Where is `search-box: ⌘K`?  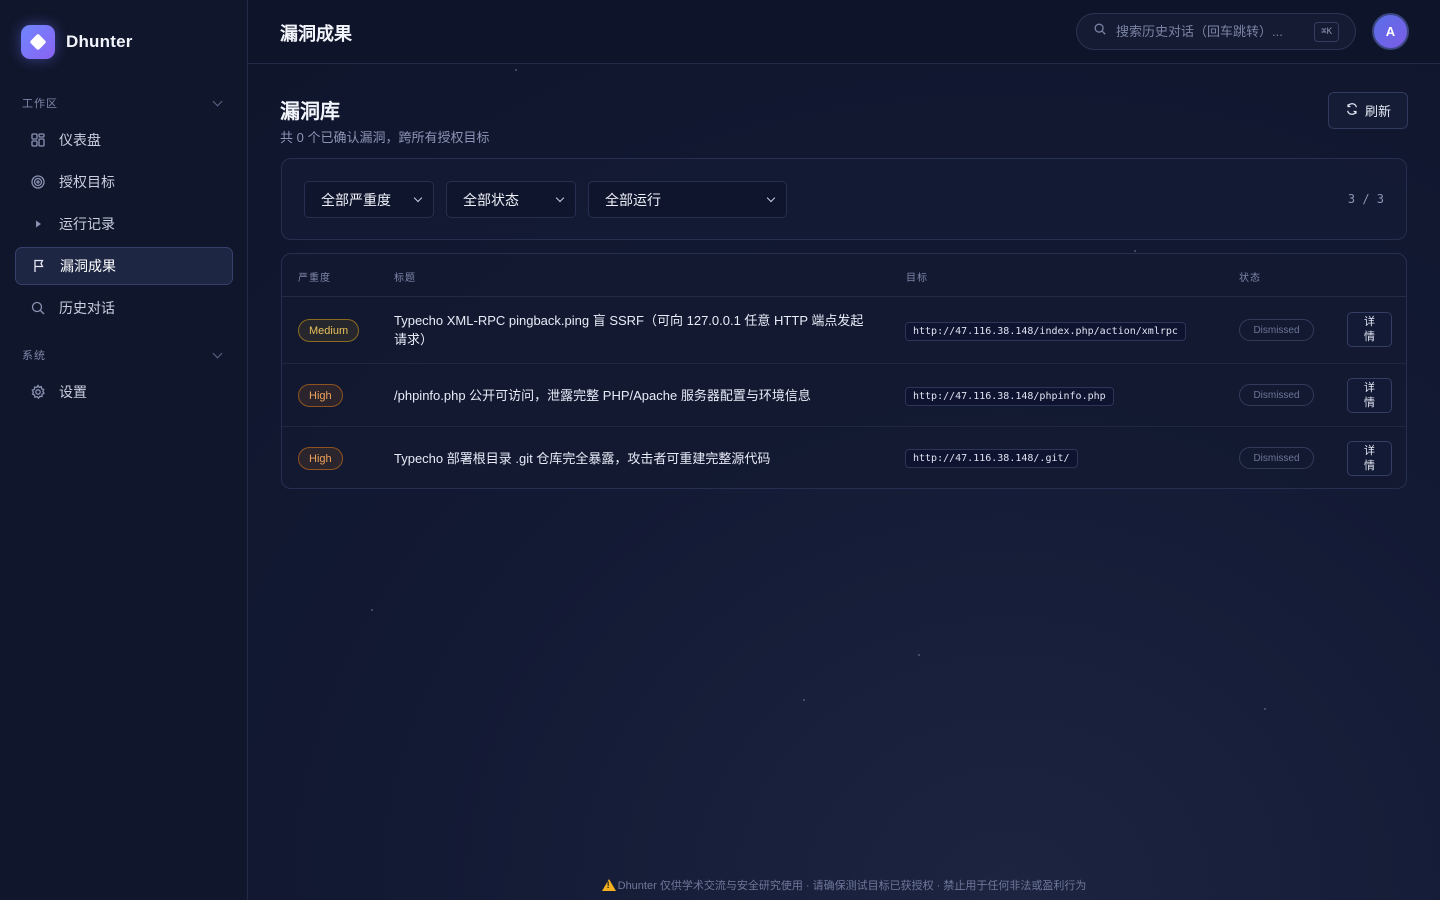
search-box: ⌘K is located at coordinates (1216, 31).